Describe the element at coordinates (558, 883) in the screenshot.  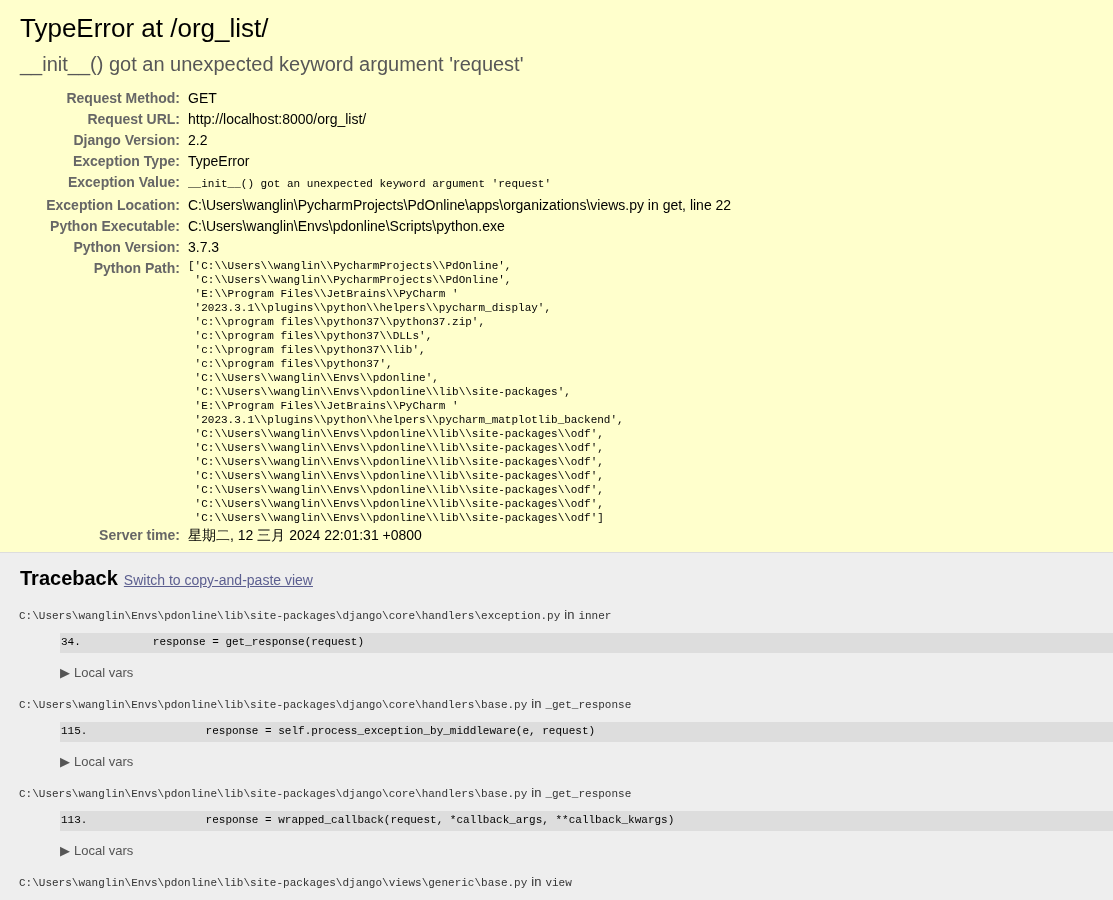
I see `frame-function-name: view` at that location.